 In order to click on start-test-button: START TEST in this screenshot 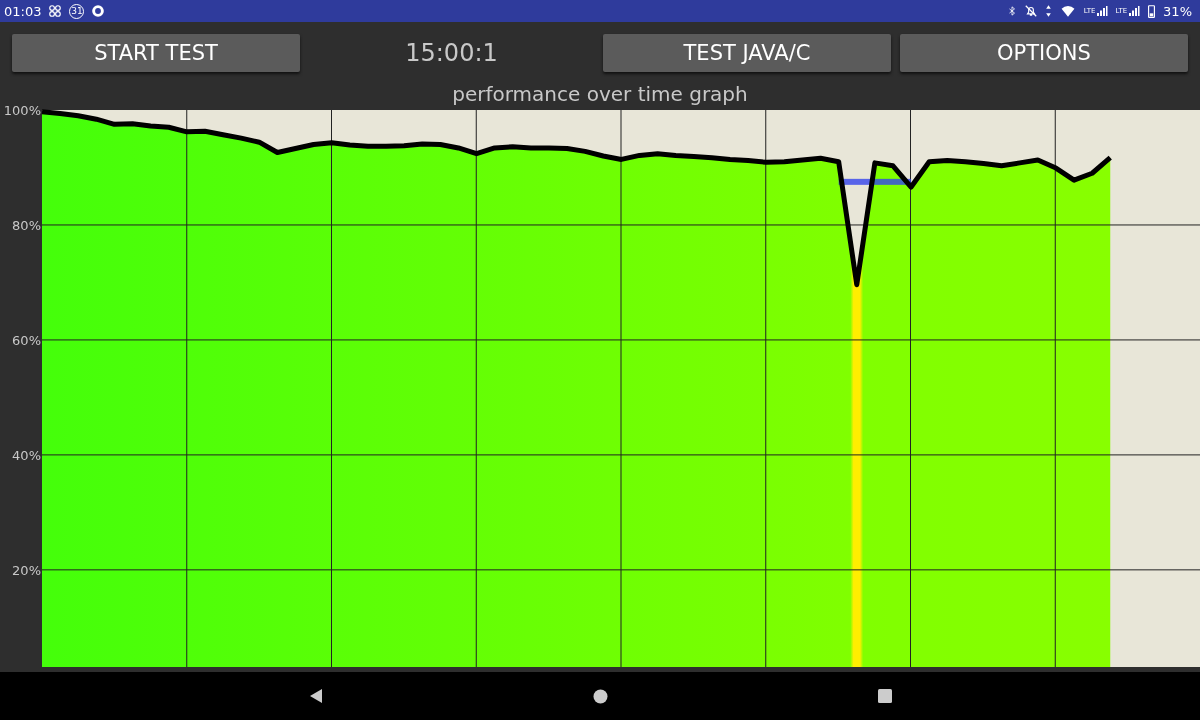, I will do `click(156, 53)`.